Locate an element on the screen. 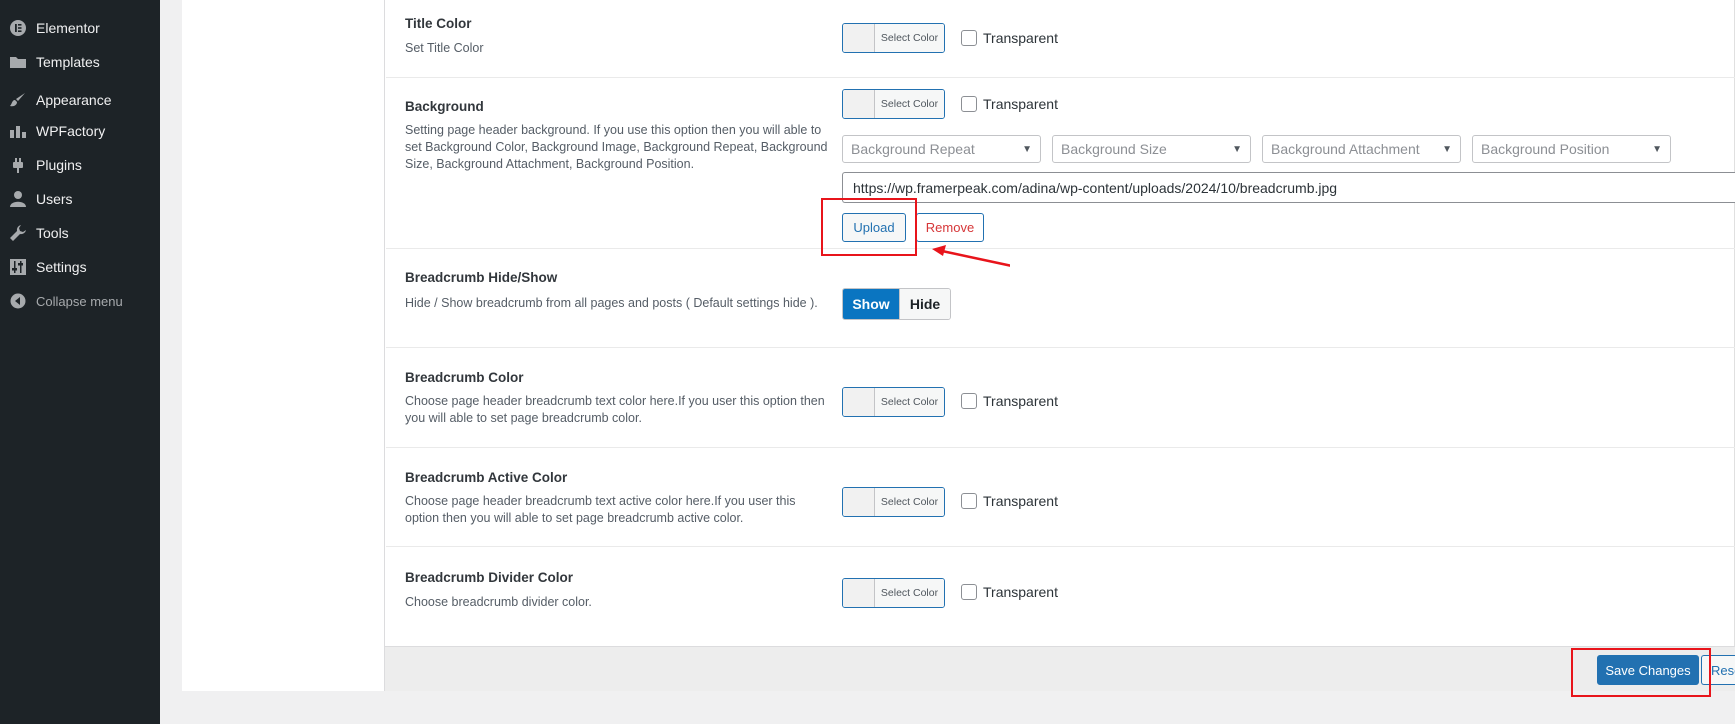 This screenshot has height=724, width=1735. background-repeat-select: Background Repeat ▼ is located at coordinates (941, 149).